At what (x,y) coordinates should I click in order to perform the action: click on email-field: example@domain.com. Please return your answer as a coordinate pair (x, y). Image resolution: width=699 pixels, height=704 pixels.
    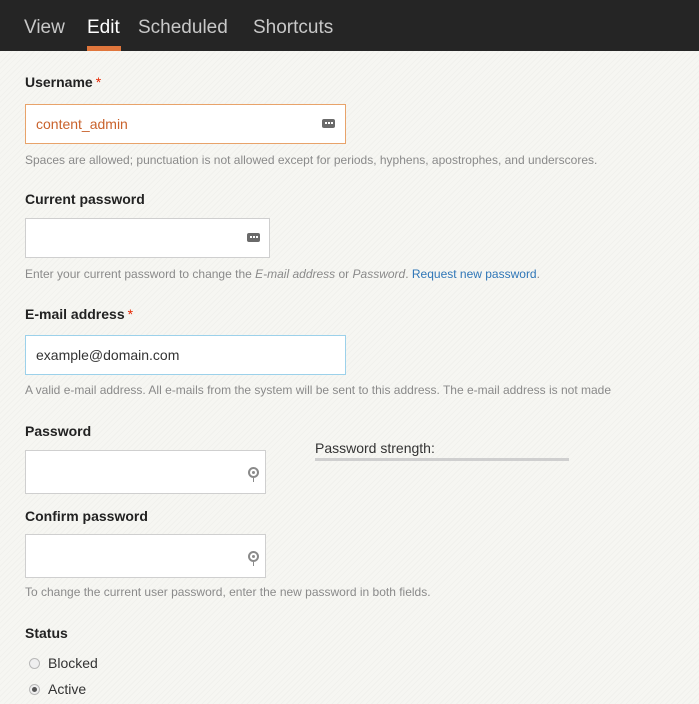
    Looking at the image, I should click on (185, 355).